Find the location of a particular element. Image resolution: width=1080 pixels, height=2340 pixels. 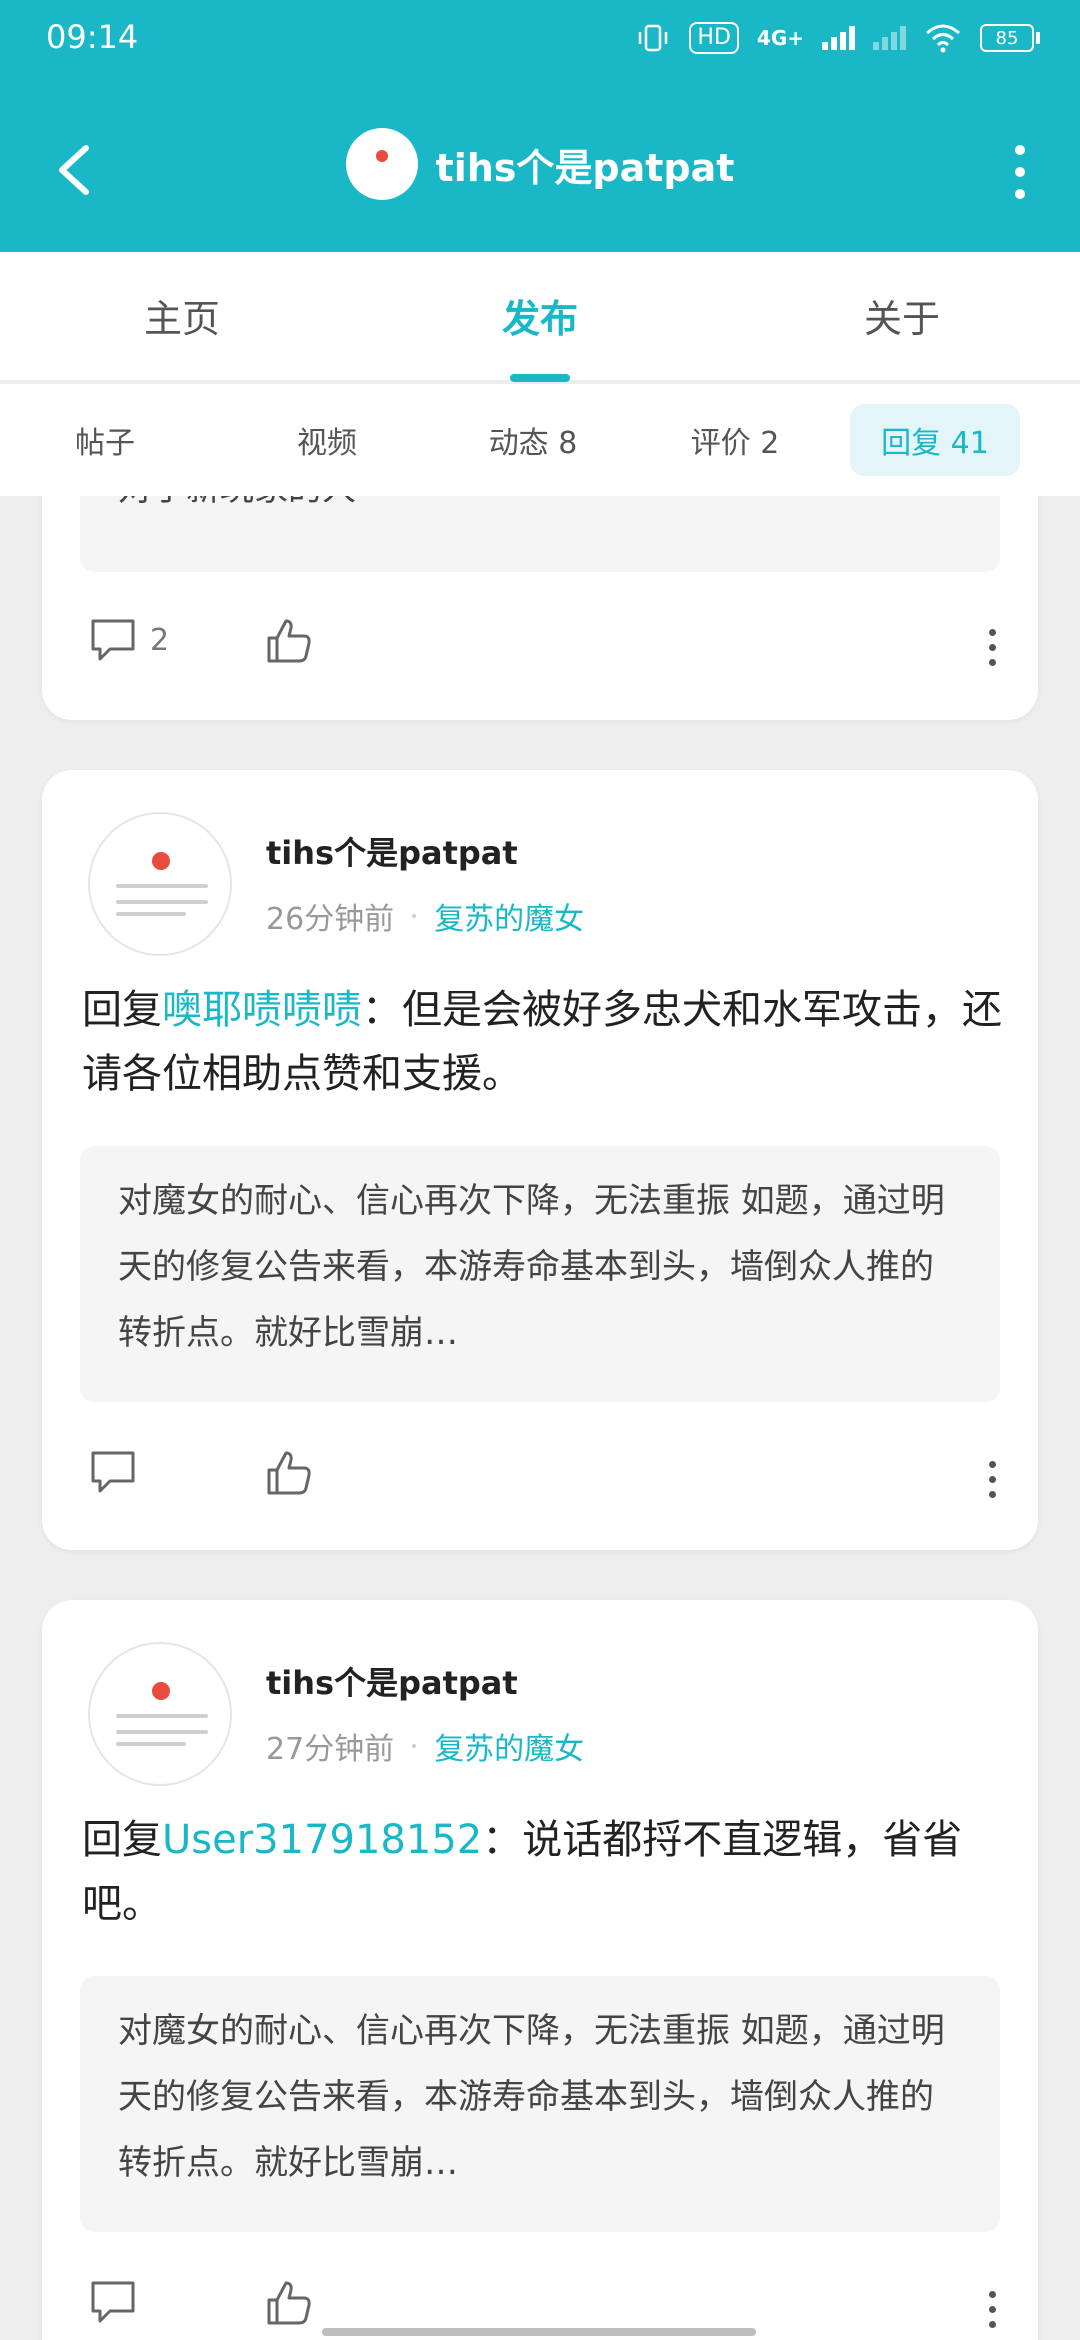

post-time: 26分钟前 is located at coordinates (330, 919).